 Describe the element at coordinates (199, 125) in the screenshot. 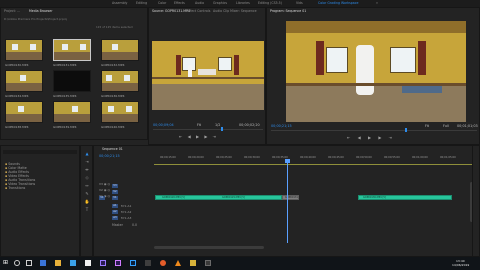

I see `source-fit-select: Fit` at that location.